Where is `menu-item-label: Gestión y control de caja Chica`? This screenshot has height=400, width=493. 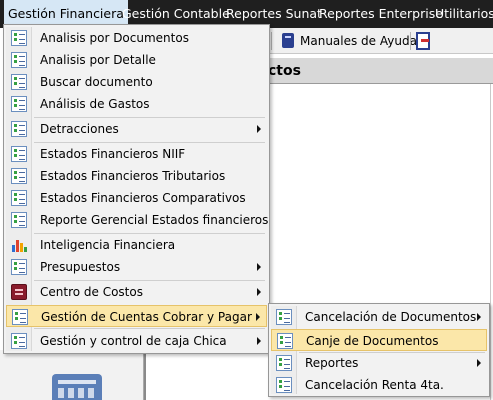
menu-item-label: Gestión y control de caja Chica is located at coordinates (133, 341).